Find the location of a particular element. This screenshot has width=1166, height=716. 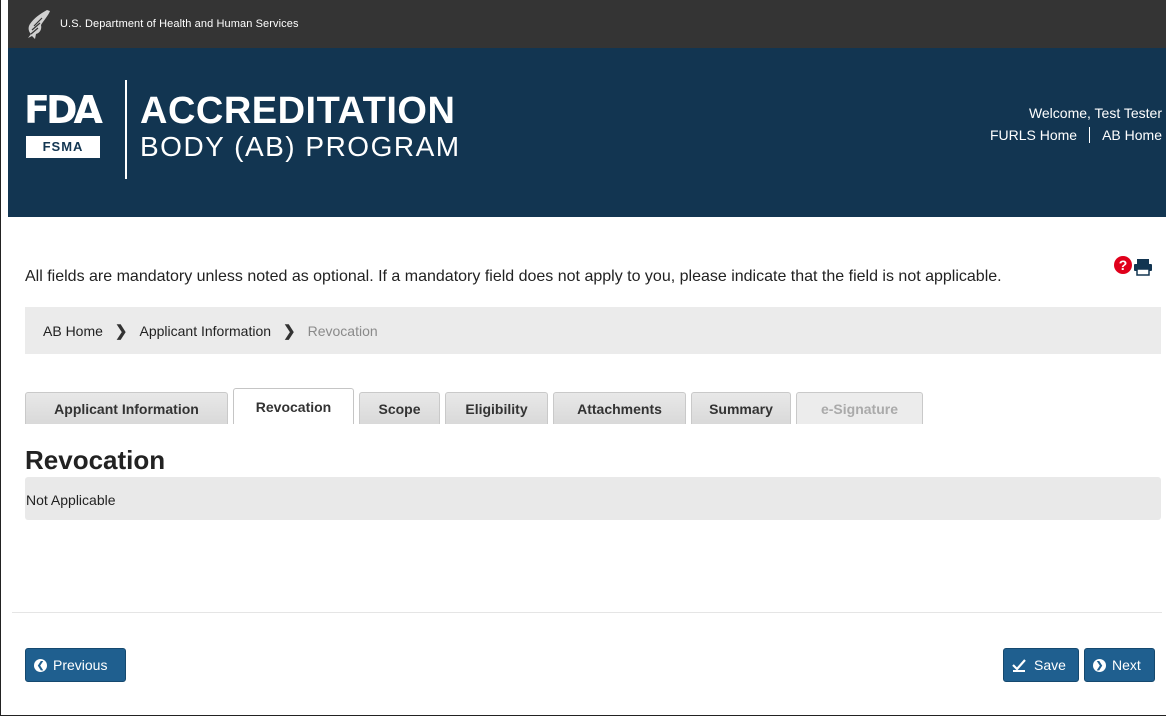

previous-button: ❮ Previous is located at coordinates (75, 665).